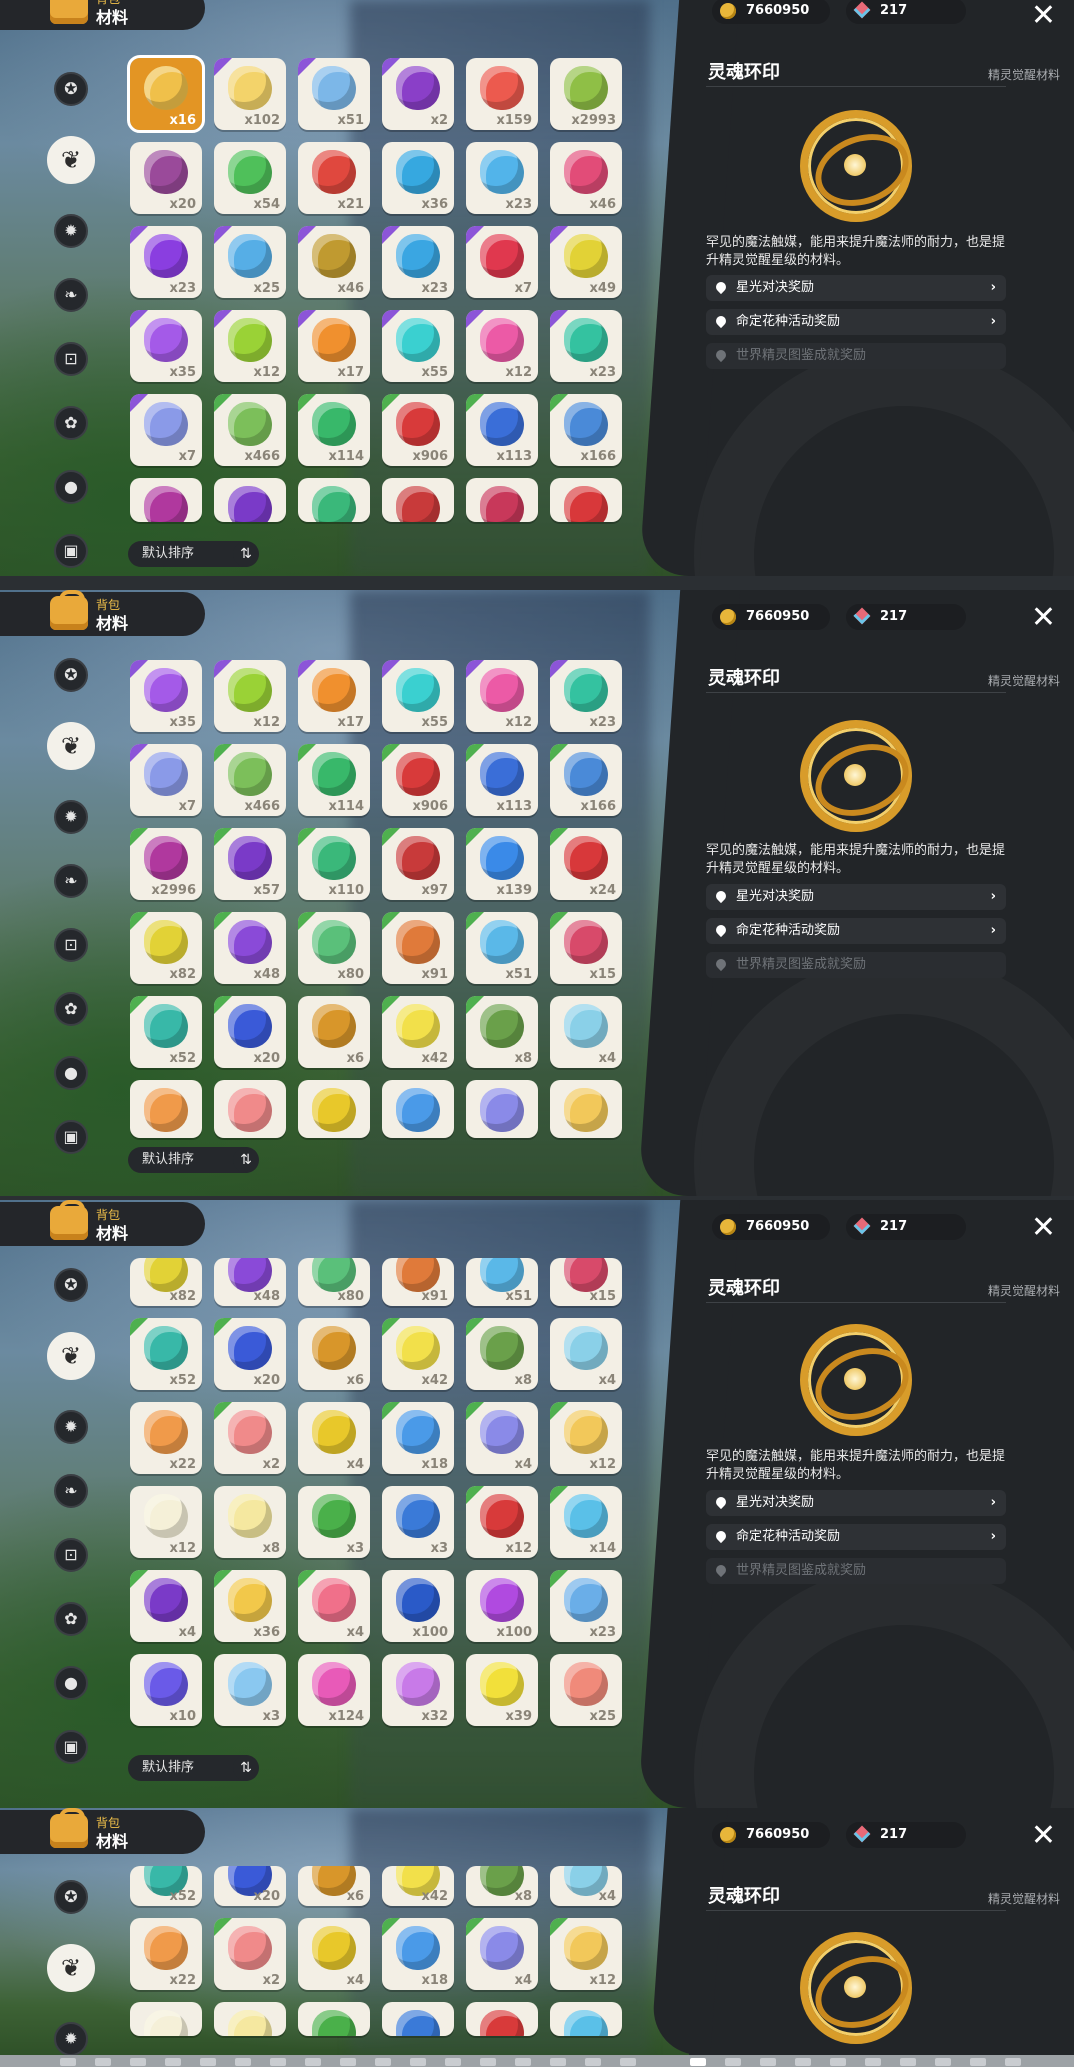 The height and width of the screenshot is (2067, 1074). What do you see at coordinates (502, 864) in the screenshot?
I see `item-slot: x139` at bounding box center [502, 864].